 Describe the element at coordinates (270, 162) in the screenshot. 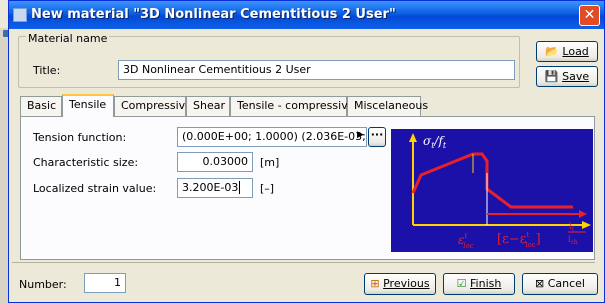

I see `characteristic-size-unit: [m]` at that location.